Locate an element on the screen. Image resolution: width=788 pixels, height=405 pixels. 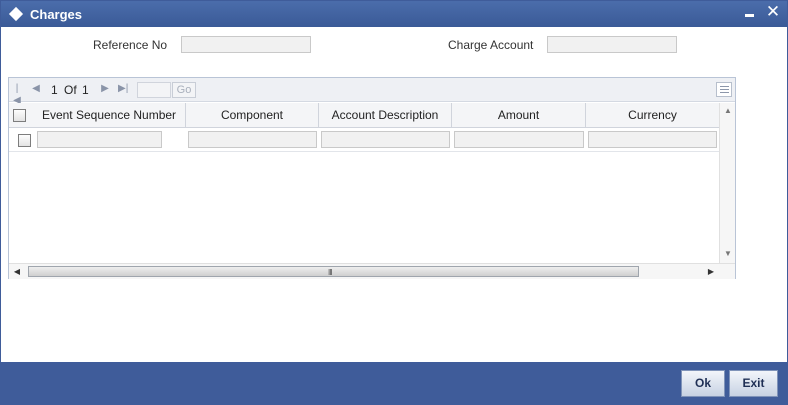
prev-page-icon: ◀ is located at coordinates (36, 89).